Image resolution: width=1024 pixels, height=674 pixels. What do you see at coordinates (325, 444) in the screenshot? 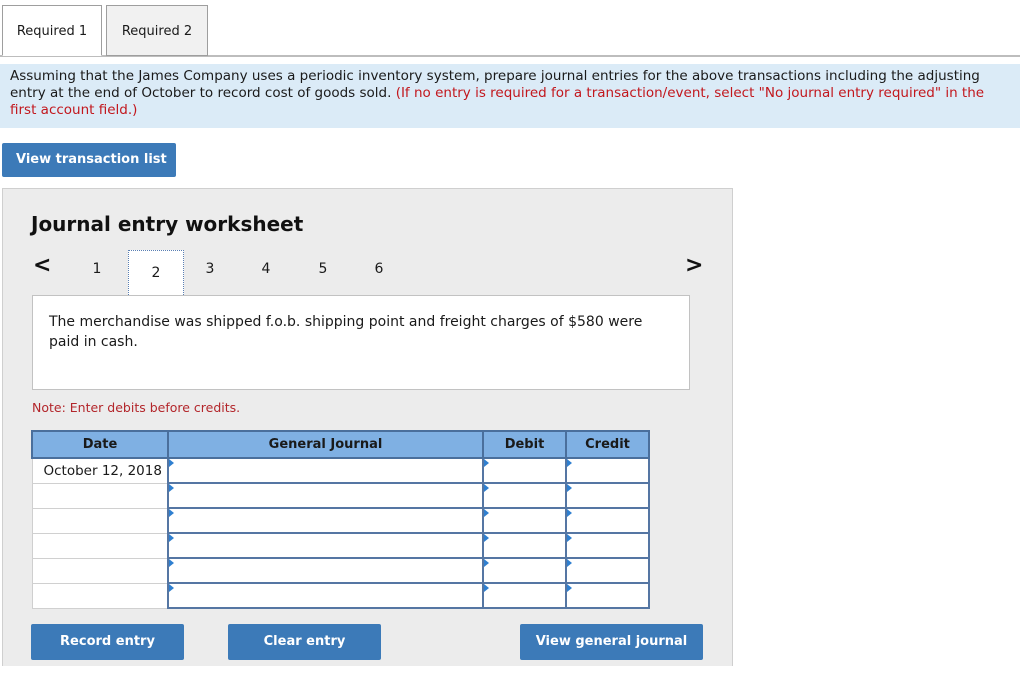
I see `general-journal-column-header: General Journal` at bounding box center [325, 444].